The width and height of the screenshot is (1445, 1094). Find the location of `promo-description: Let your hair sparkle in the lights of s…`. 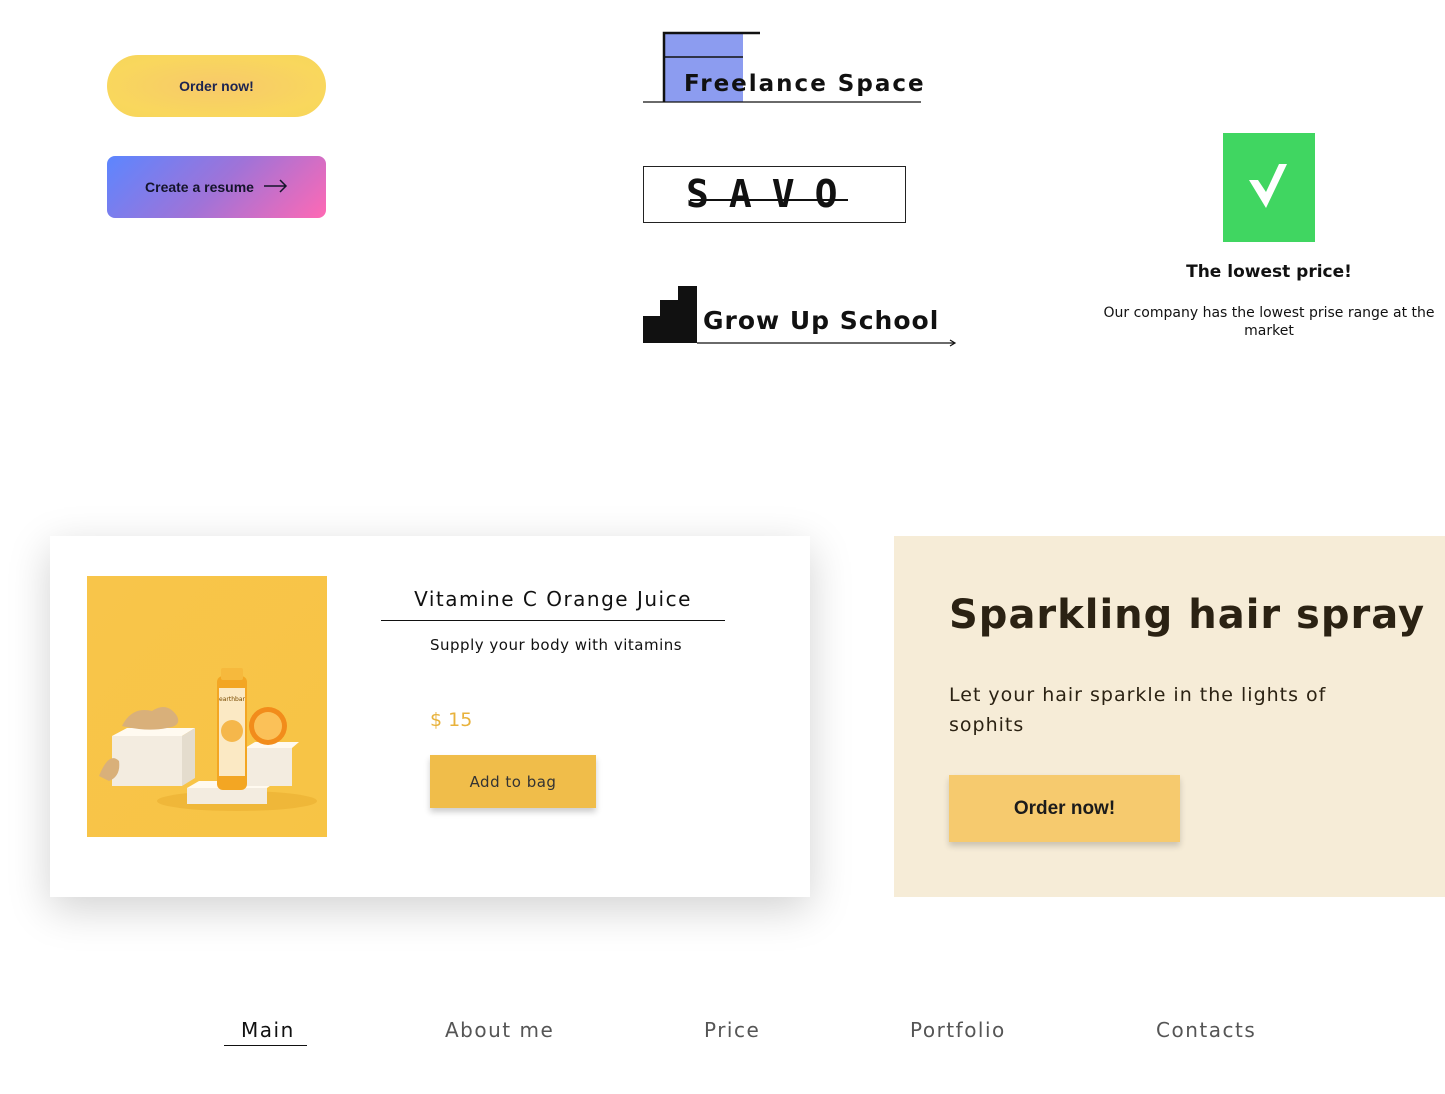

promo-description: Let your hair sparkle in the lights of s… is located at coordinates (1138, 710).